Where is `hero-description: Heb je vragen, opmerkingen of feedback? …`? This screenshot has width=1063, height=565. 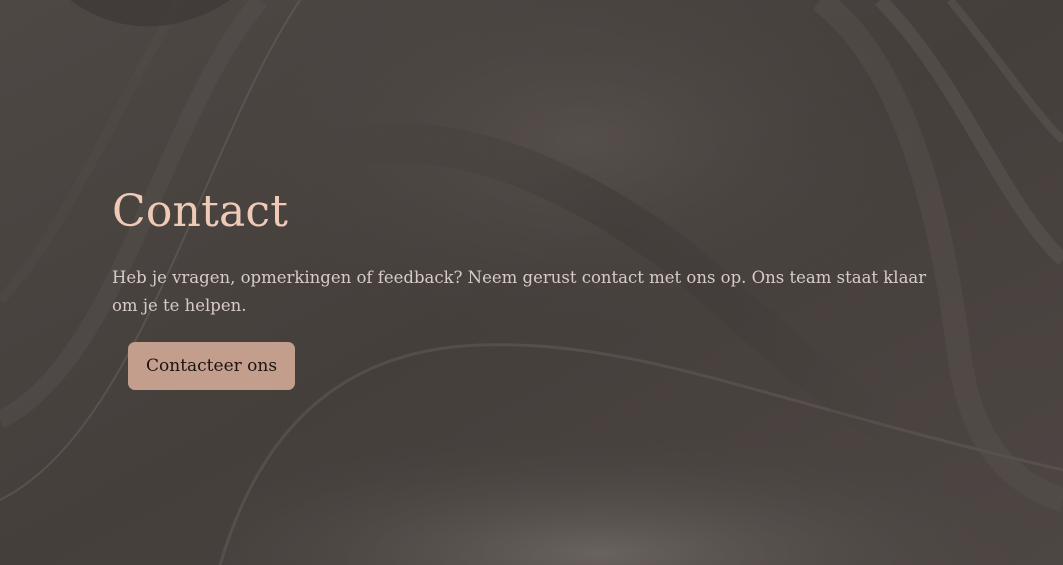
hero-description: Heb je vragen, opmerkingen of feedback? … is located at coordinates (519, 291).